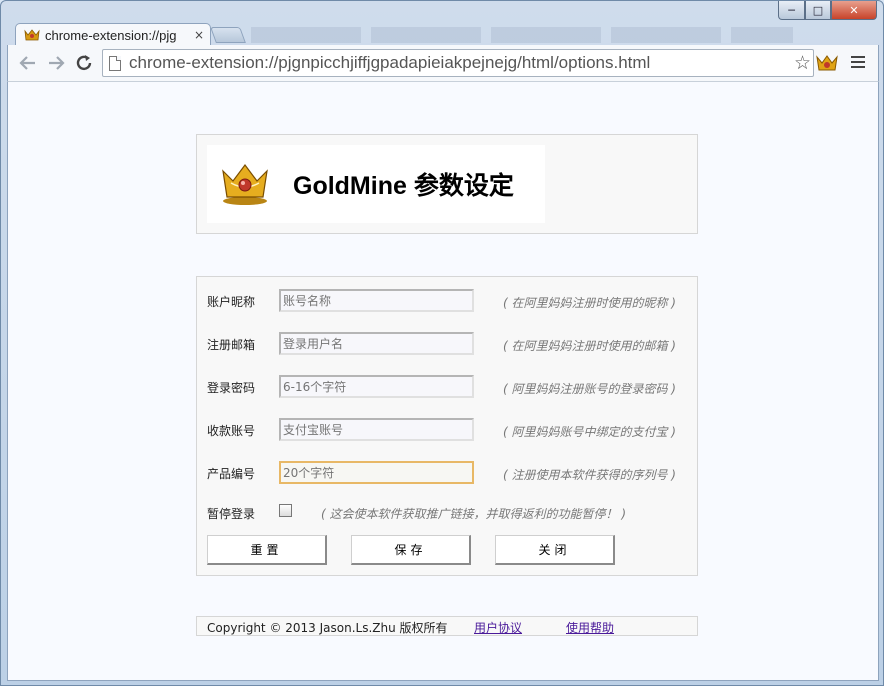 This screenshot has height=686, width=884. What do you see at coordinates (231, 302) in the screenshot?
I see `nickname-label: 账户昵称` at bounding box center [231, 302].